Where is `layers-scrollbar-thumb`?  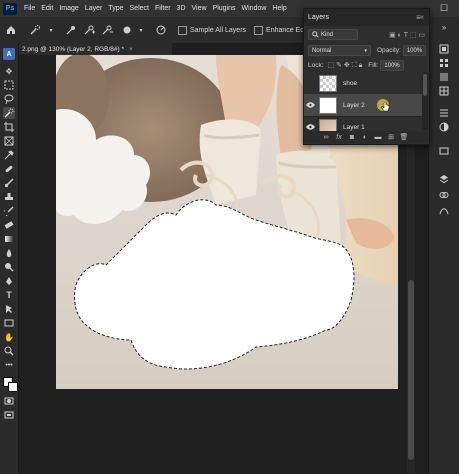 layers-scrollbar-thumb is located at coordinates (425, 85).